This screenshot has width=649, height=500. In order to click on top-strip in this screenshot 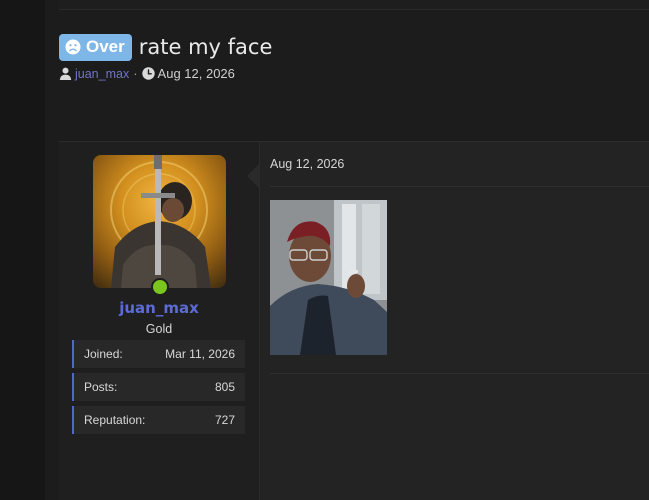, I will do `click(354, 5)`.